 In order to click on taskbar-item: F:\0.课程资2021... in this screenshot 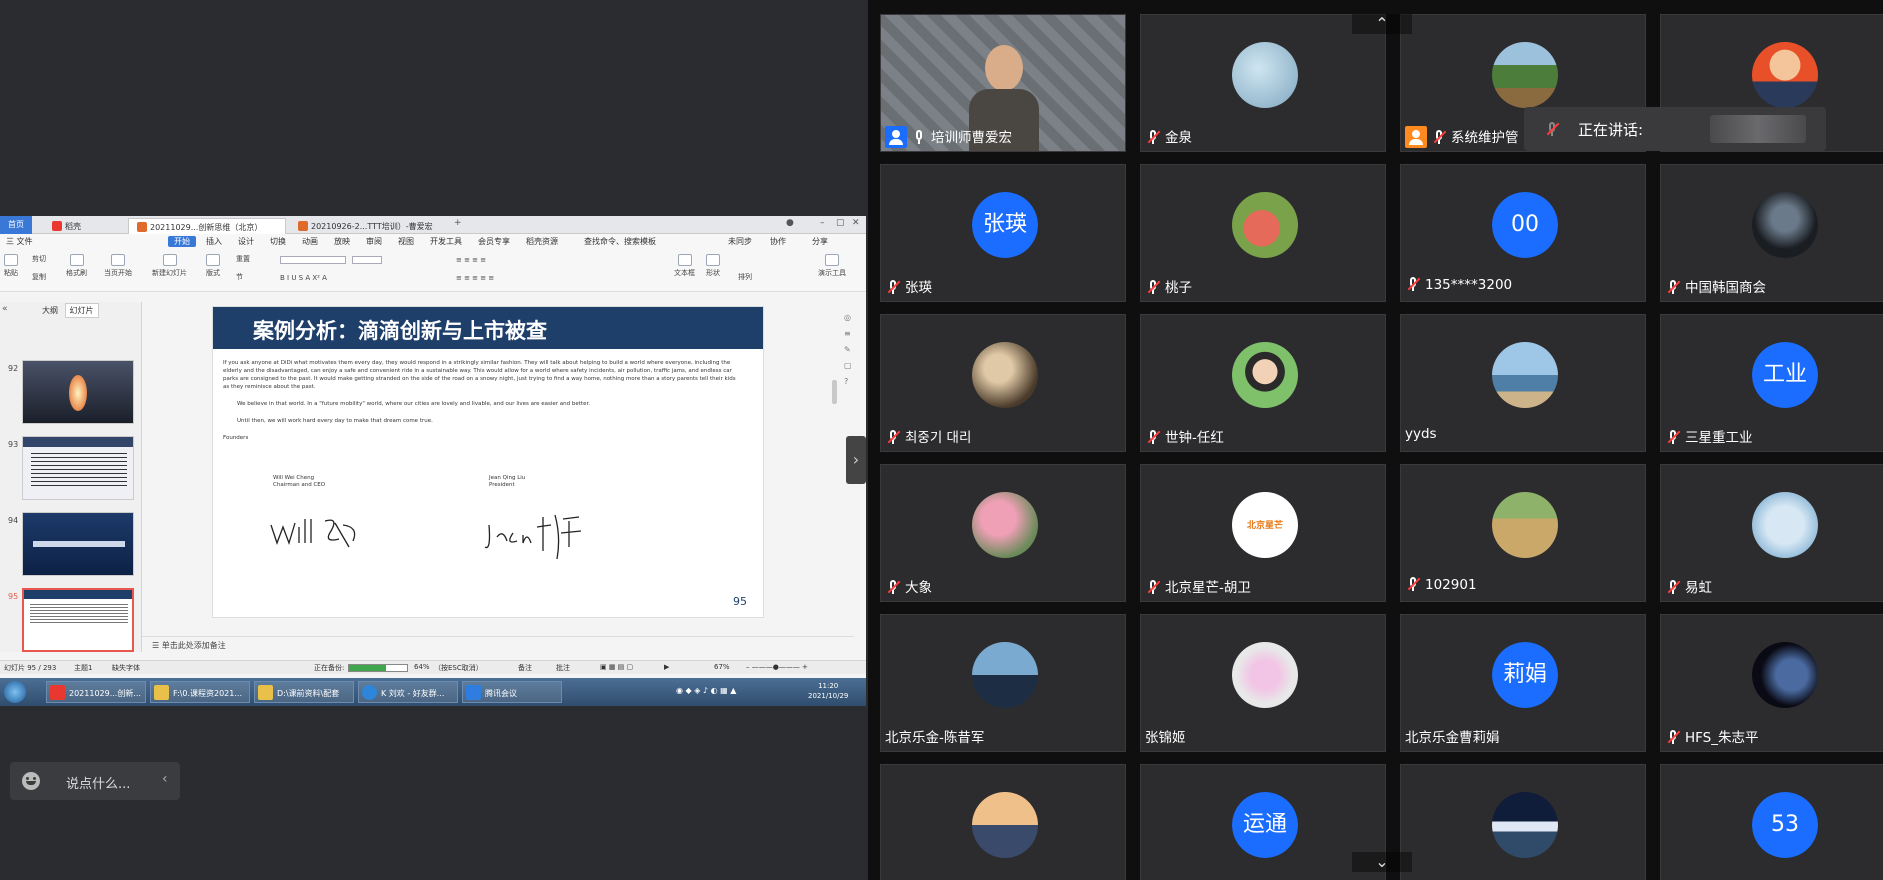, I will do `click(200, 692)`.